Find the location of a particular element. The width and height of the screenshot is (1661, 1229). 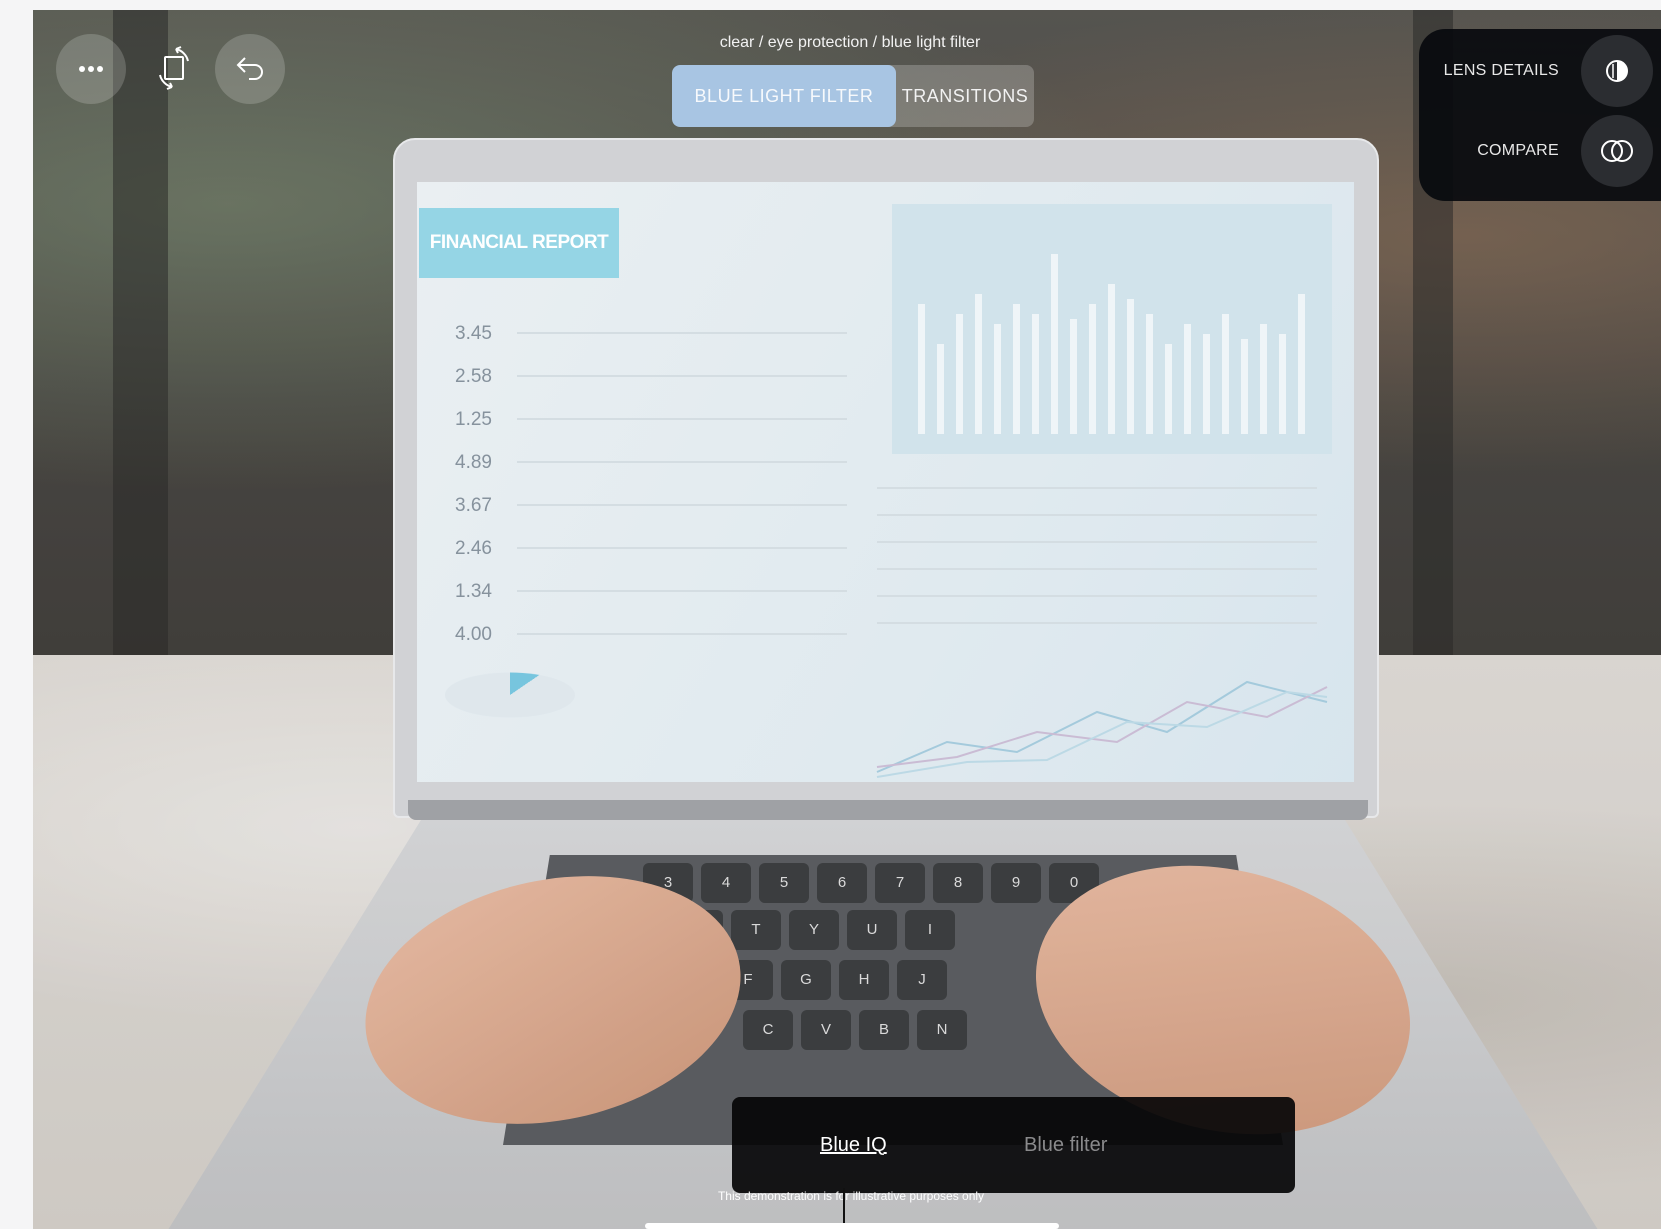

lens-details-button: LENS DETAILS is located at coordinates (1548, 71).